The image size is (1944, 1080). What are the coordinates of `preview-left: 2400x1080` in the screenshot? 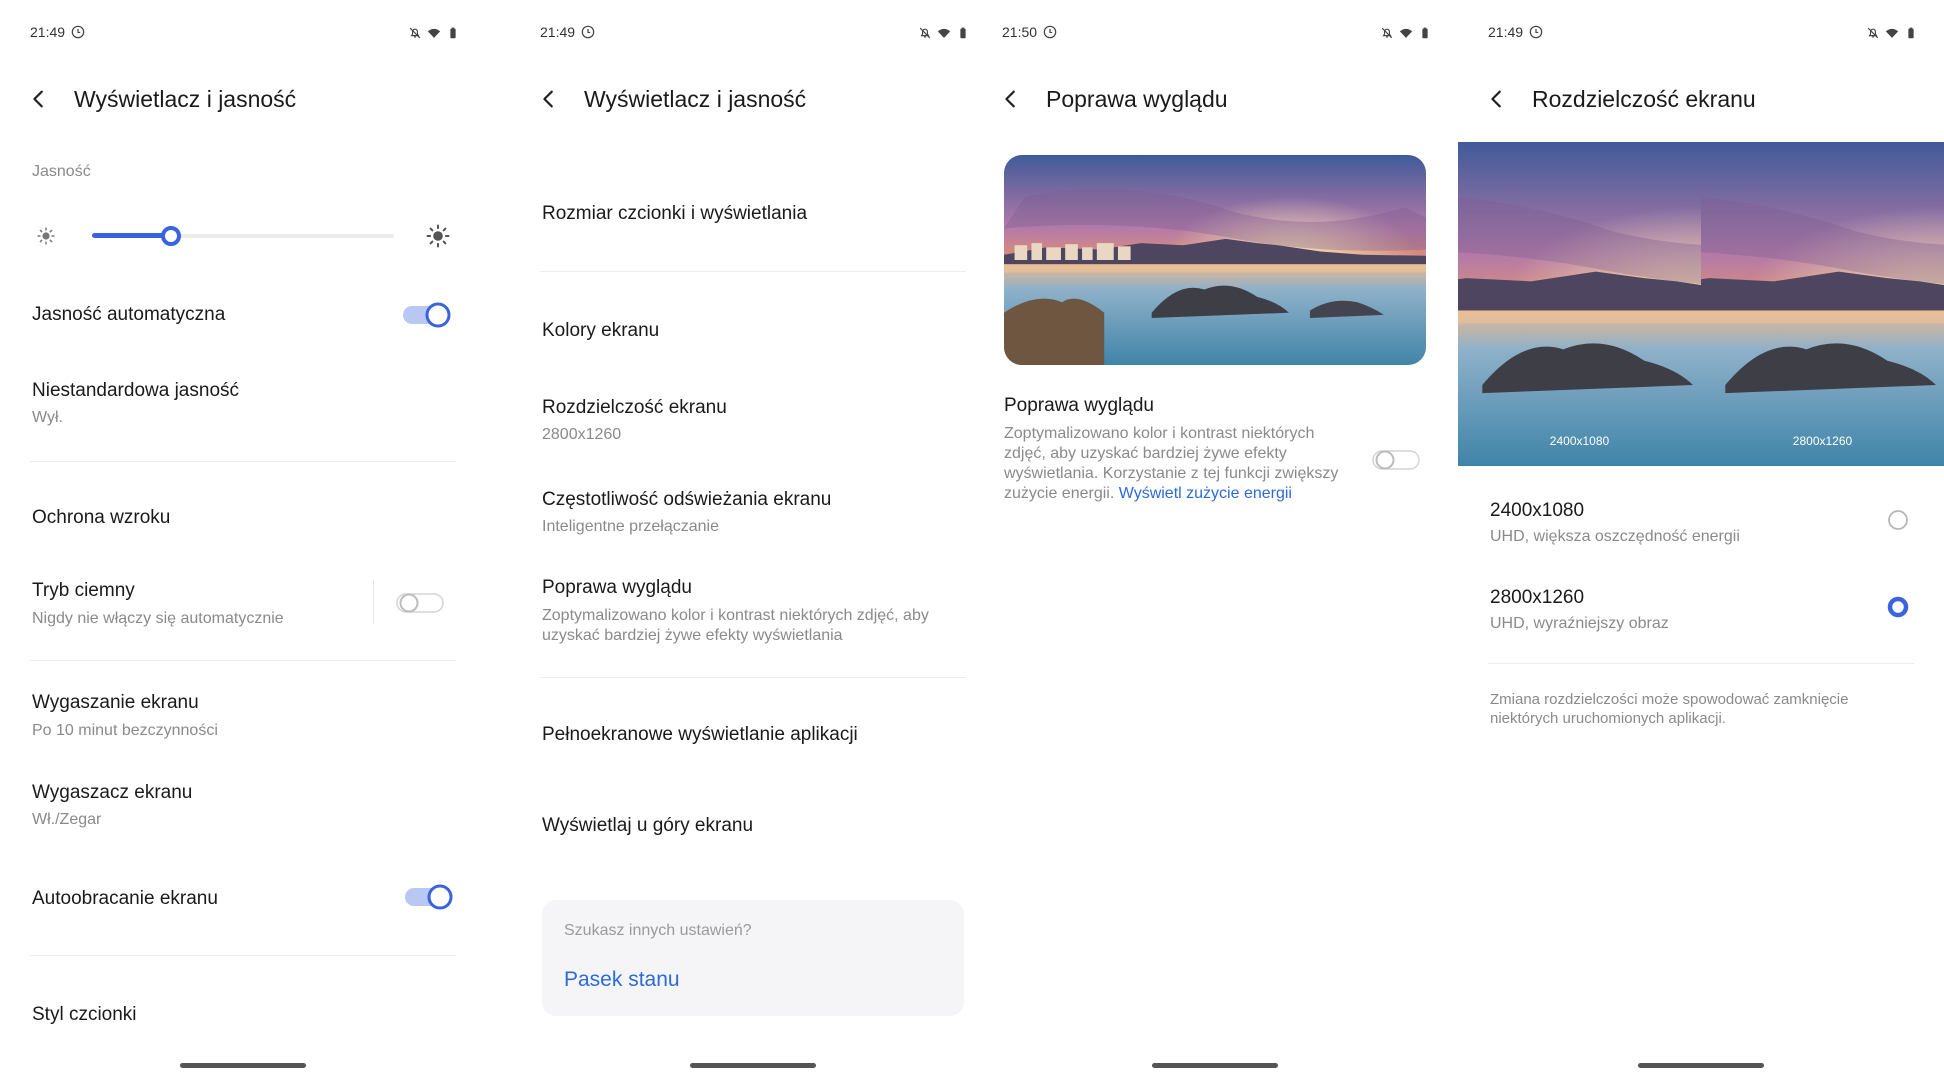 It's located at (1579, 304).